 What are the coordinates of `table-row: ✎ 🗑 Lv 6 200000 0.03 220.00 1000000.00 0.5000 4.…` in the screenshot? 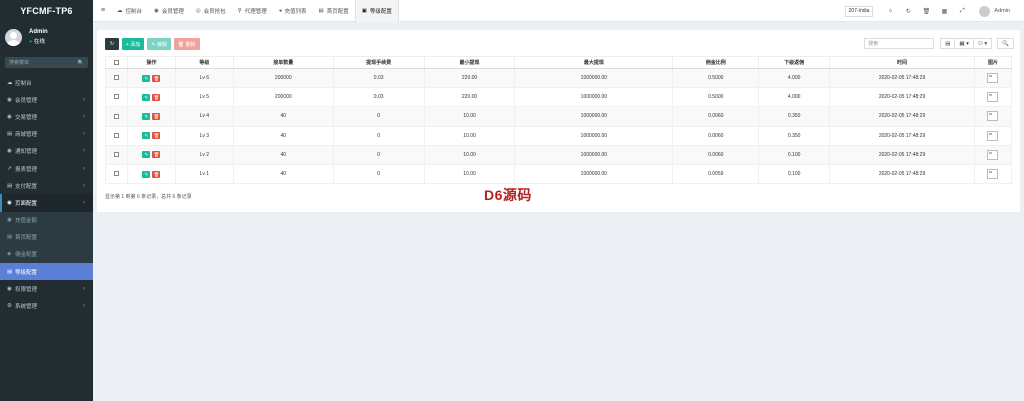 It's located at (559, 78).